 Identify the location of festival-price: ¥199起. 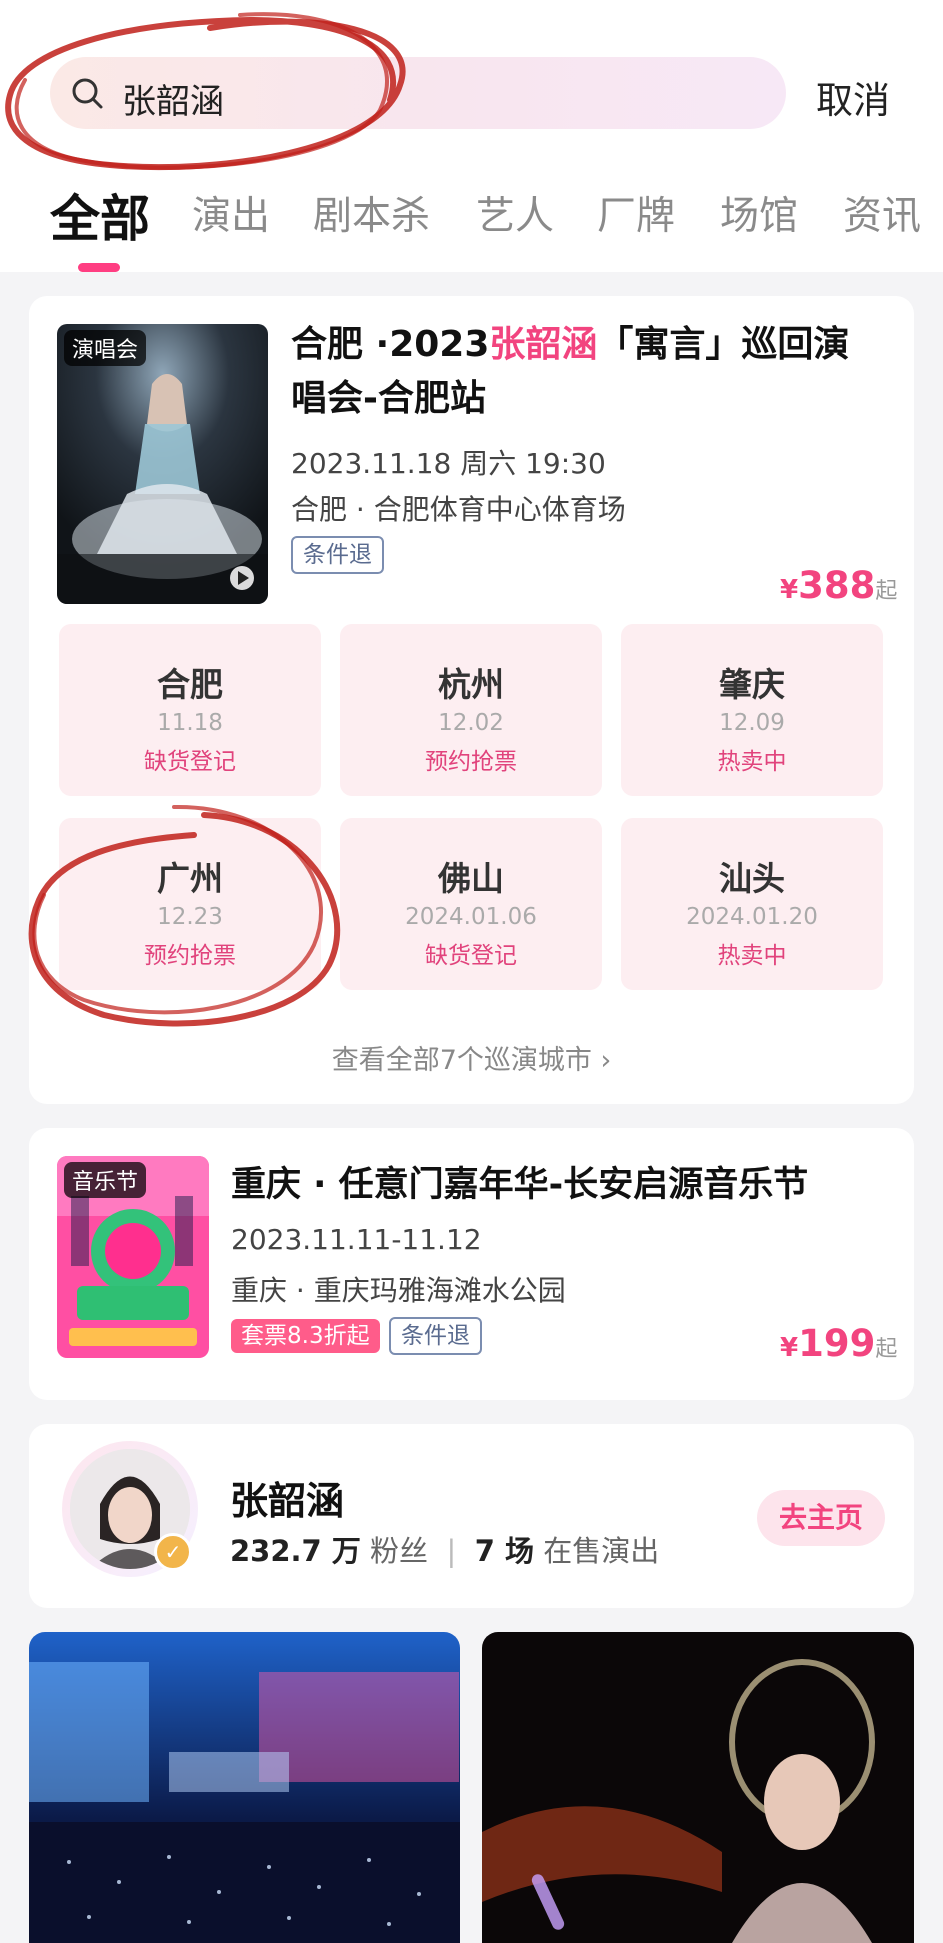
(839, 1343).